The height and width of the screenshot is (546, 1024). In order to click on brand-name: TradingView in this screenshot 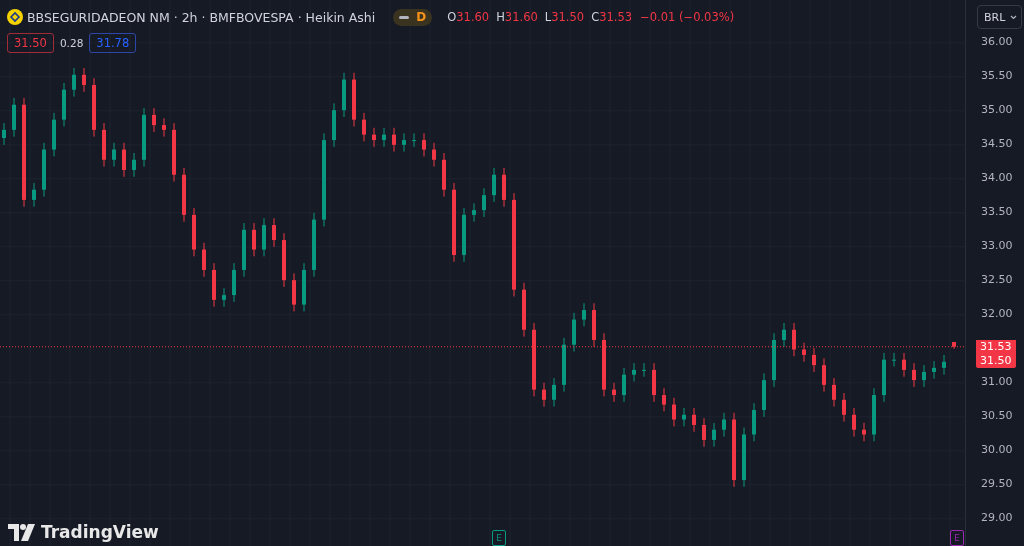, I will do `click(100, 532)`.